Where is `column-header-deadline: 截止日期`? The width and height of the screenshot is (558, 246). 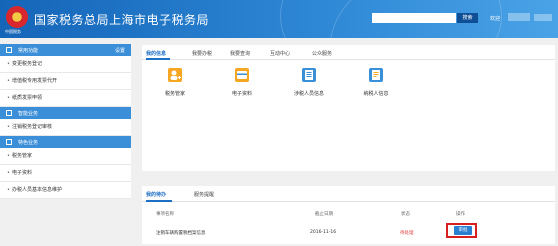
column-header-deadline: 截止日期 is located at coordinates (324, 214).